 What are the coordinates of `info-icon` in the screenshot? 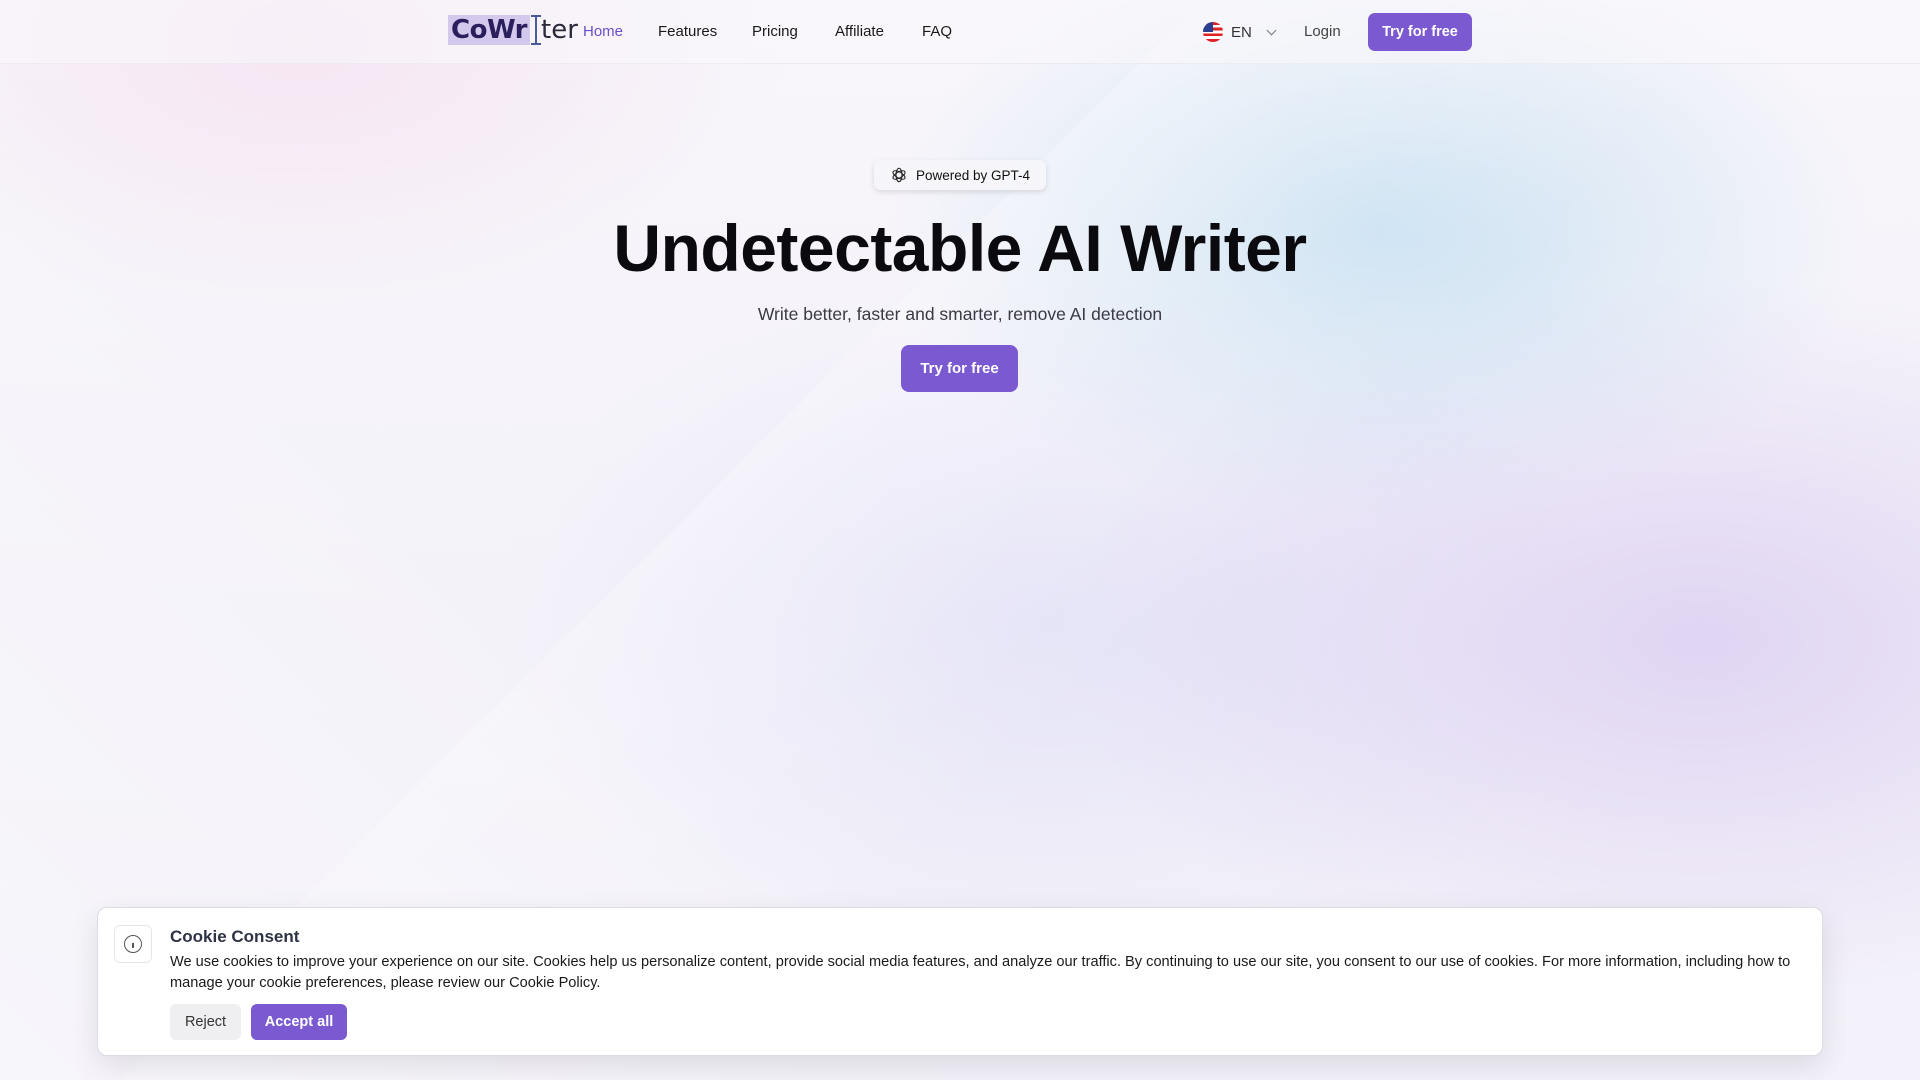 It's located at (133, 944).